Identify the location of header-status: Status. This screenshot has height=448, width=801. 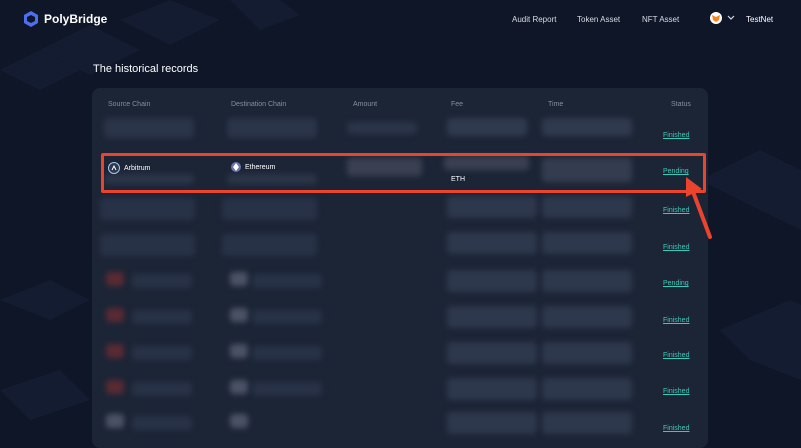
(681, 104).